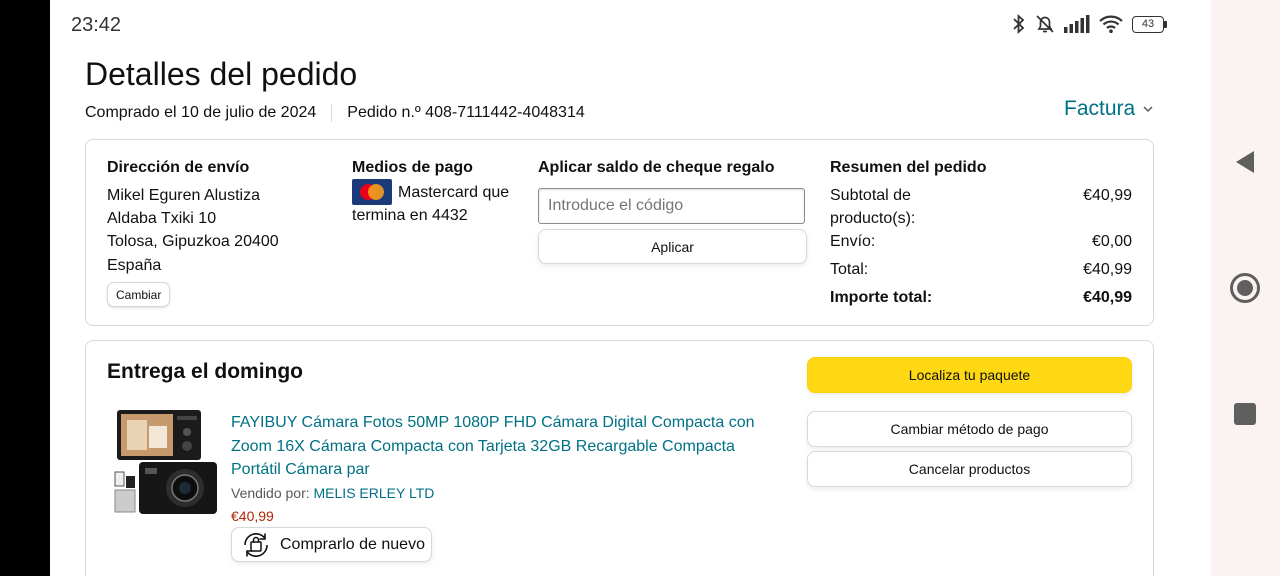 Image resolution: width=1280 pixels, height=576 pixels. What do you see at coordinates (1148, 108) in the screenshot?
I see `chevron-down-icon` at bounding box center [1148, 108].